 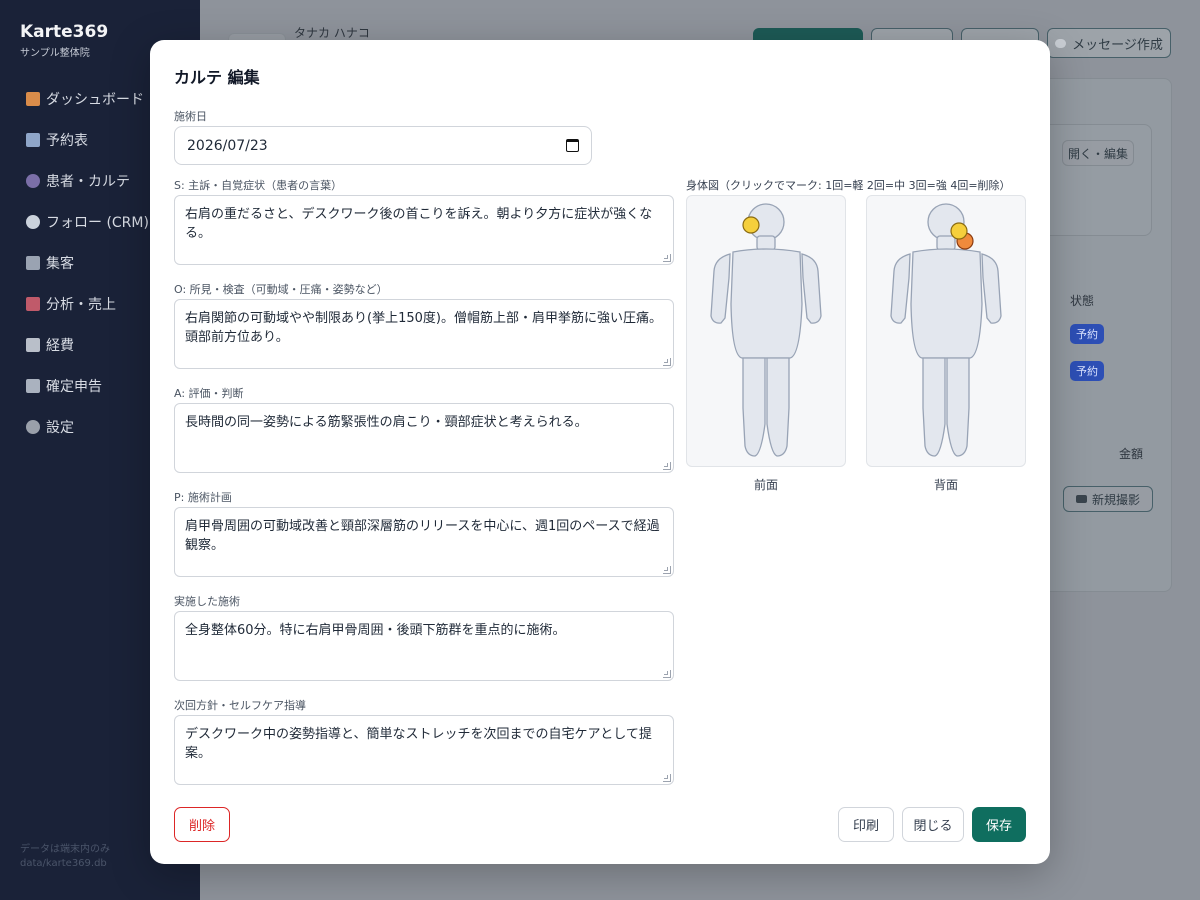 What do you see at coordinates (945, 485) in the screenshot?
I see `back-caption: 背面` at bounding box center [945, 485].